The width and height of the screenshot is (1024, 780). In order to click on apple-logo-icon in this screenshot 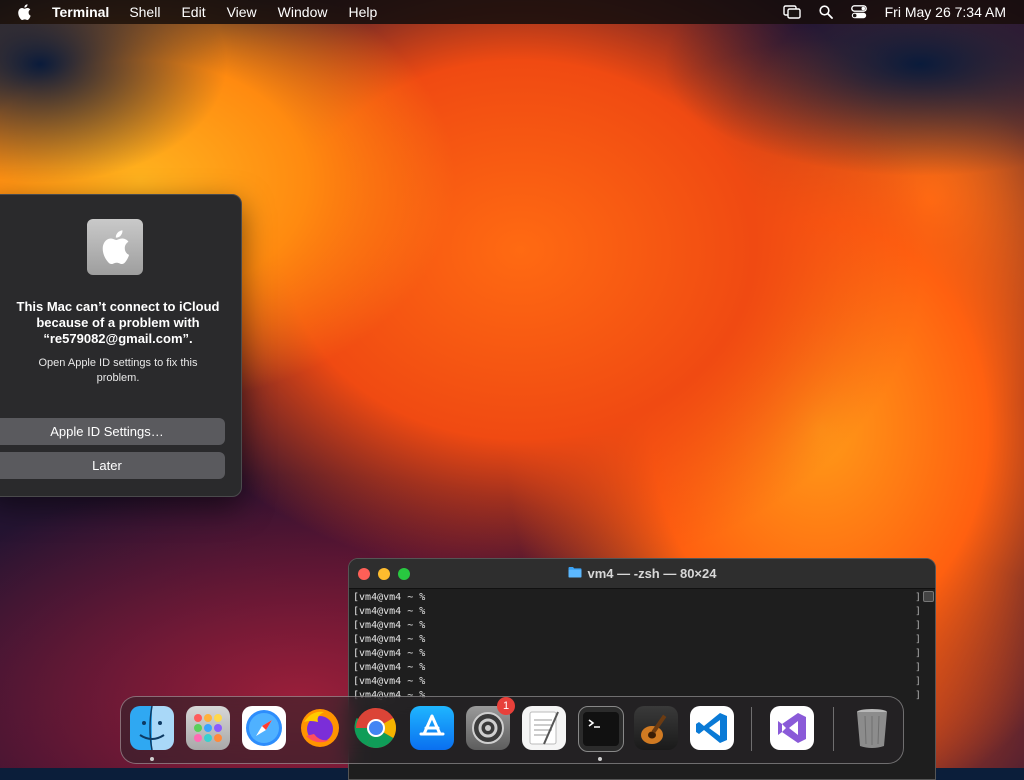, I will do `click(115, 247)`.